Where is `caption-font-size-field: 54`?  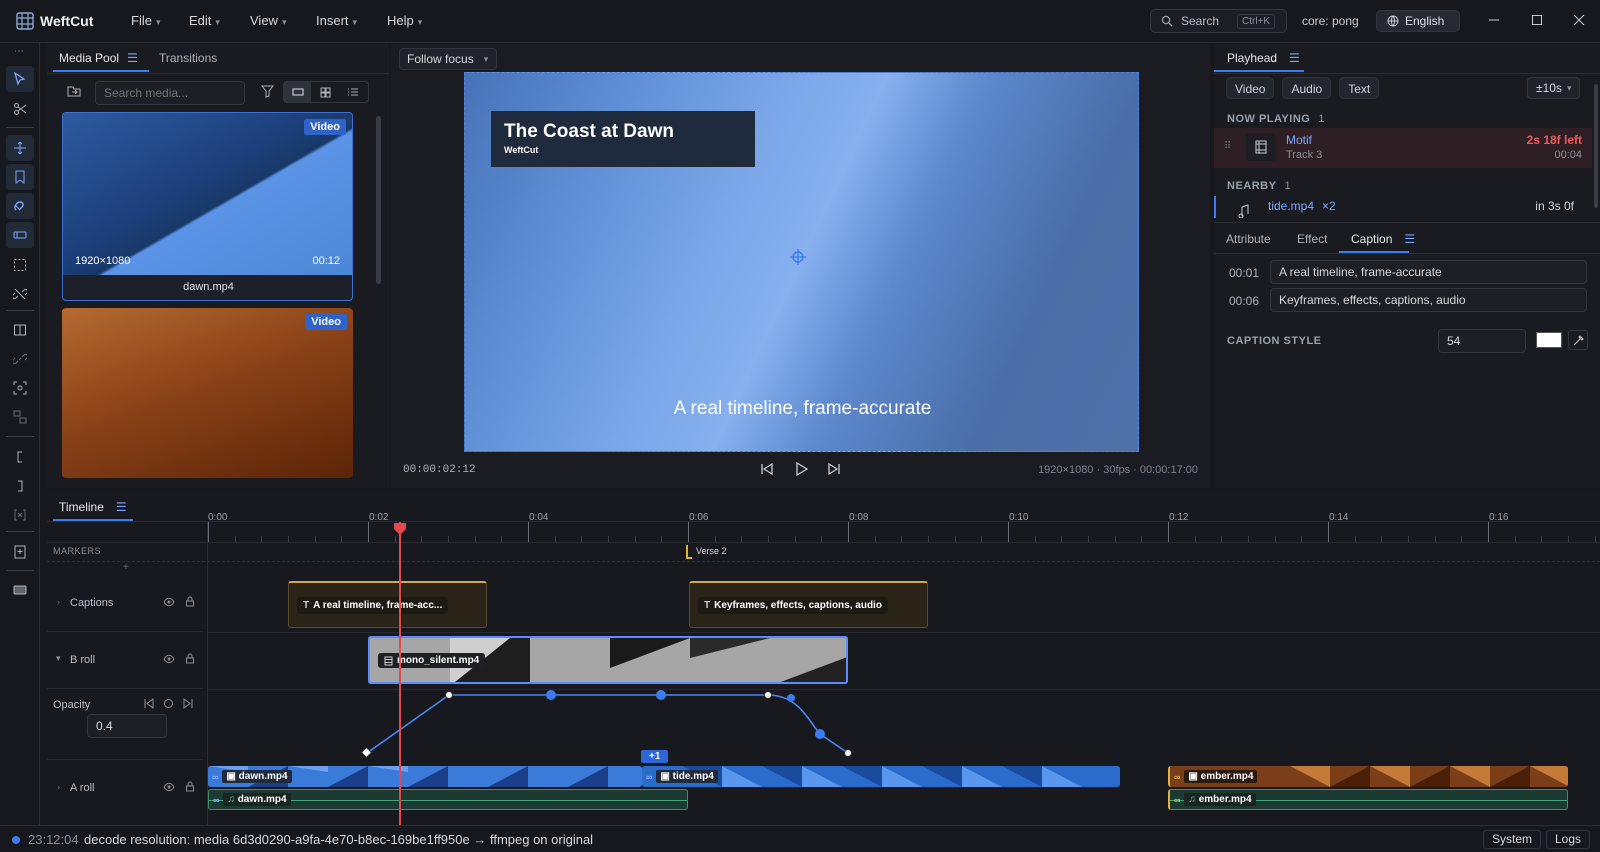 caption-font-size-field: 54 is located at coordinates (1482, 341).